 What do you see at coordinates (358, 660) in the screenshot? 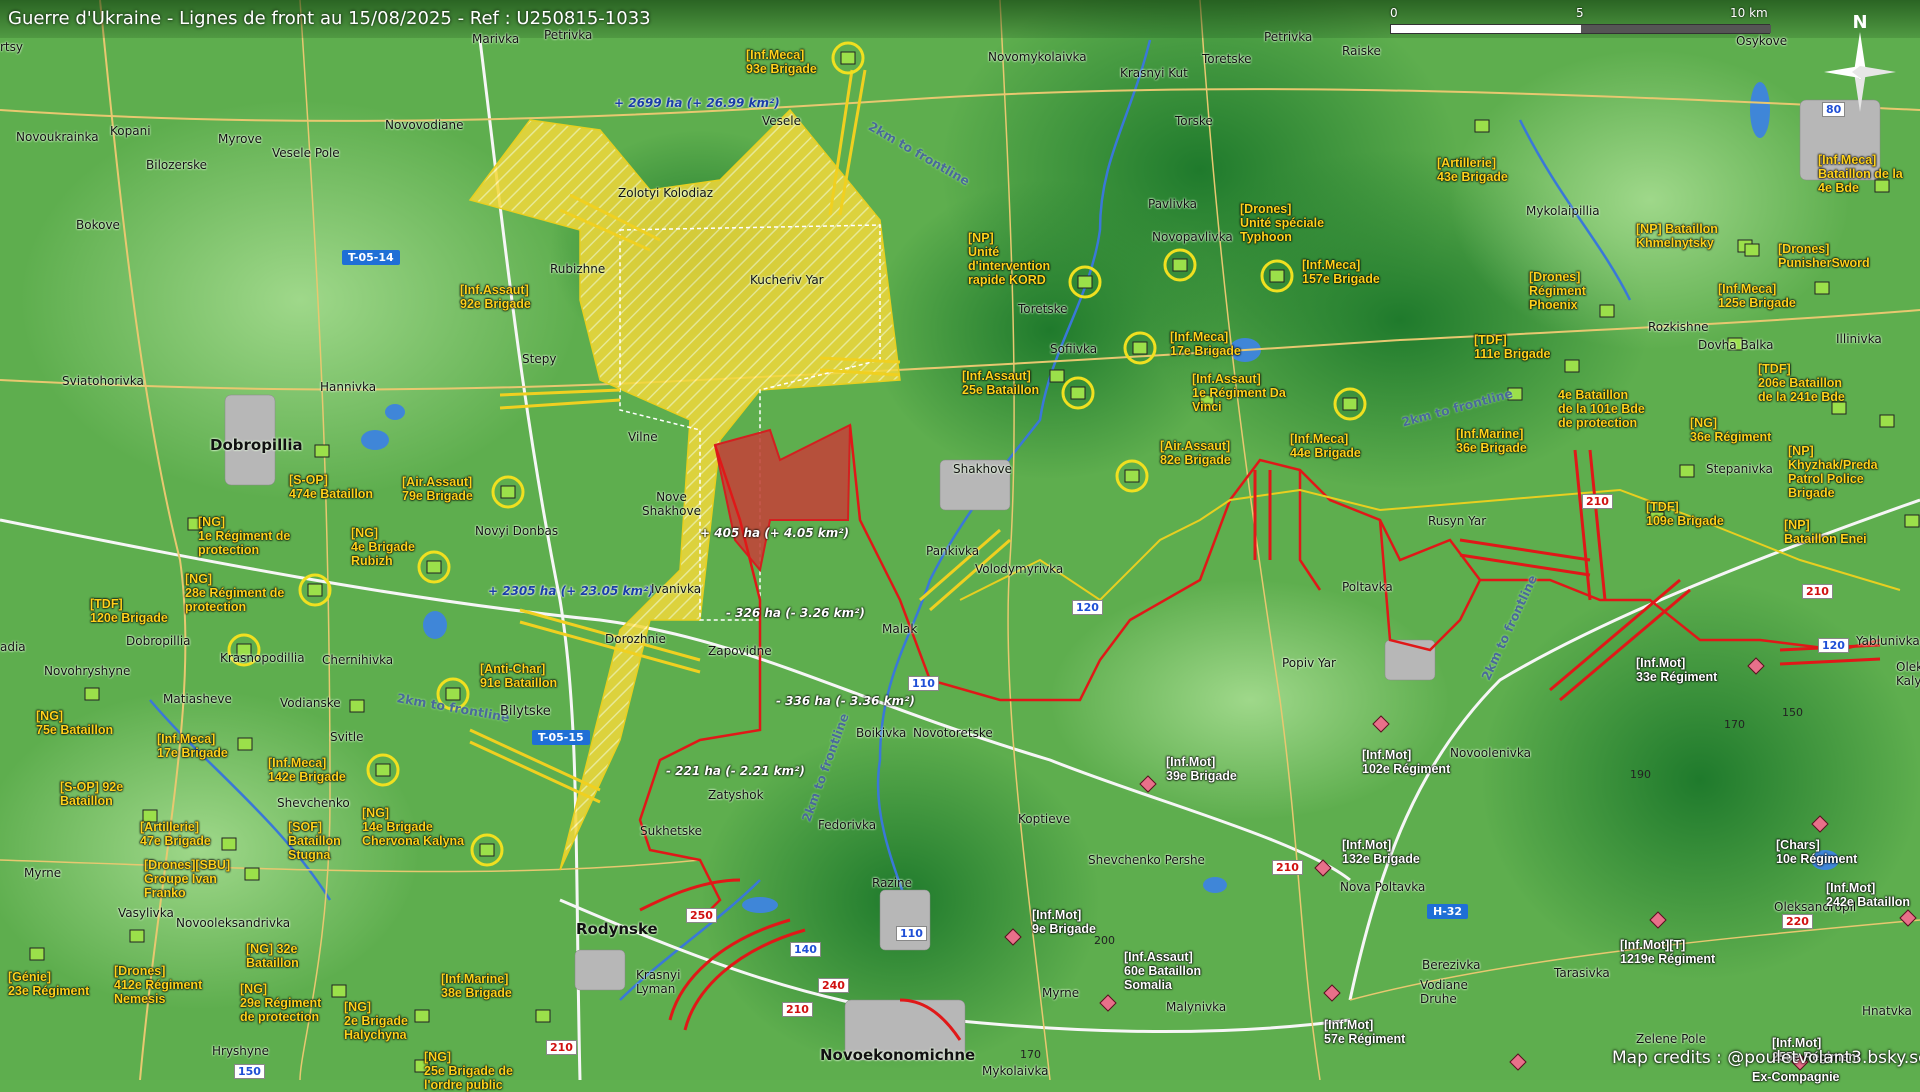
I see `place-label: Chernihivka` at bounding box center [358, 660].